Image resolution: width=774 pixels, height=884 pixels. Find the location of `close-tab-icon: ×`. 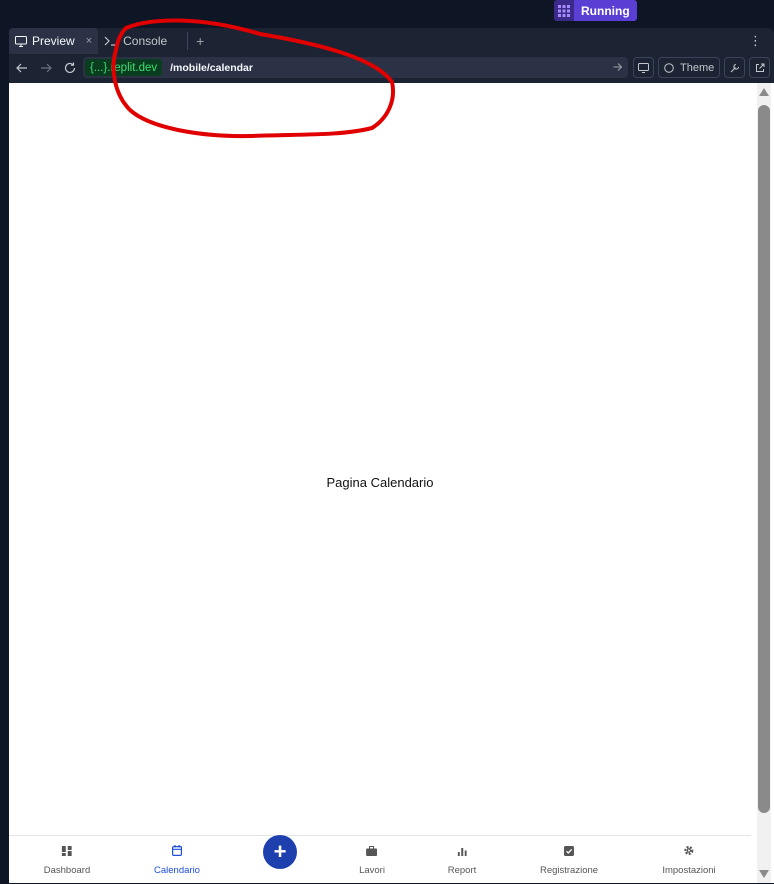

close-tab-icon: × is located at coordinates (89, 41).